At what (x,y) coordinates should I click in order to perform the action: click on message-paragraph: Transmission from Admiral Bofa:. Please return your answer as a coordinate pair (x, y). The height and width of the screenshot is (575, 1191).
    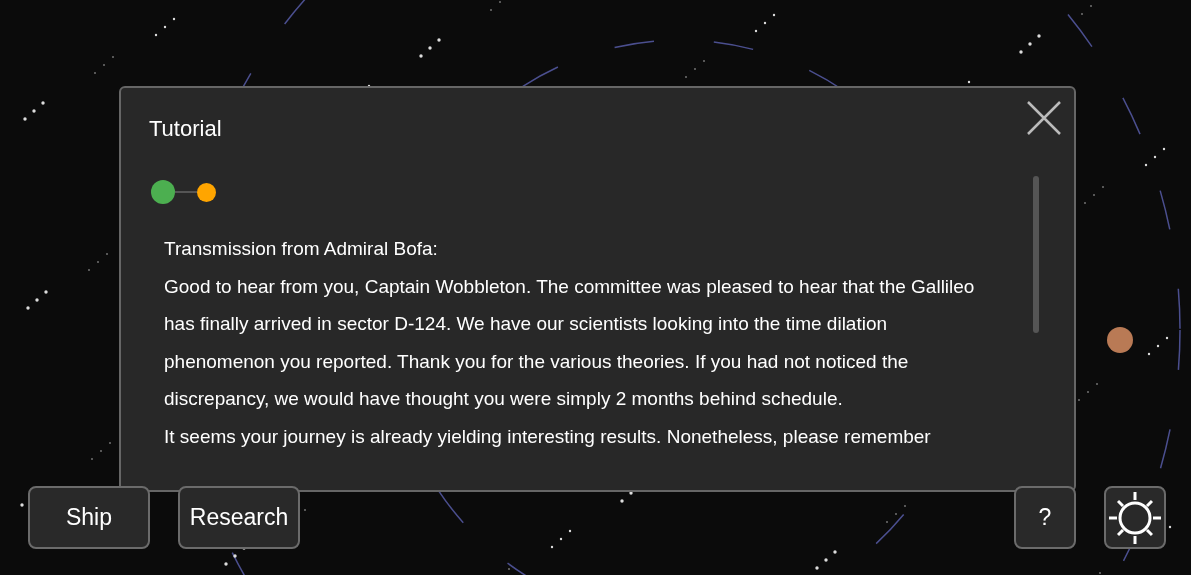
    Looking at the image, I should click on (301, 249).